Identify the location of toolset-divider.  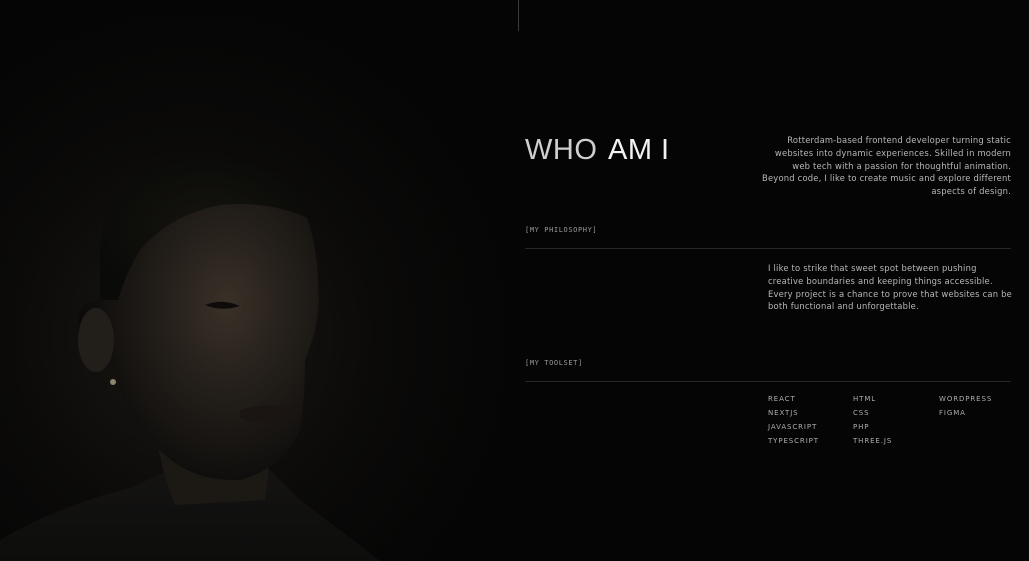
(768, 381).